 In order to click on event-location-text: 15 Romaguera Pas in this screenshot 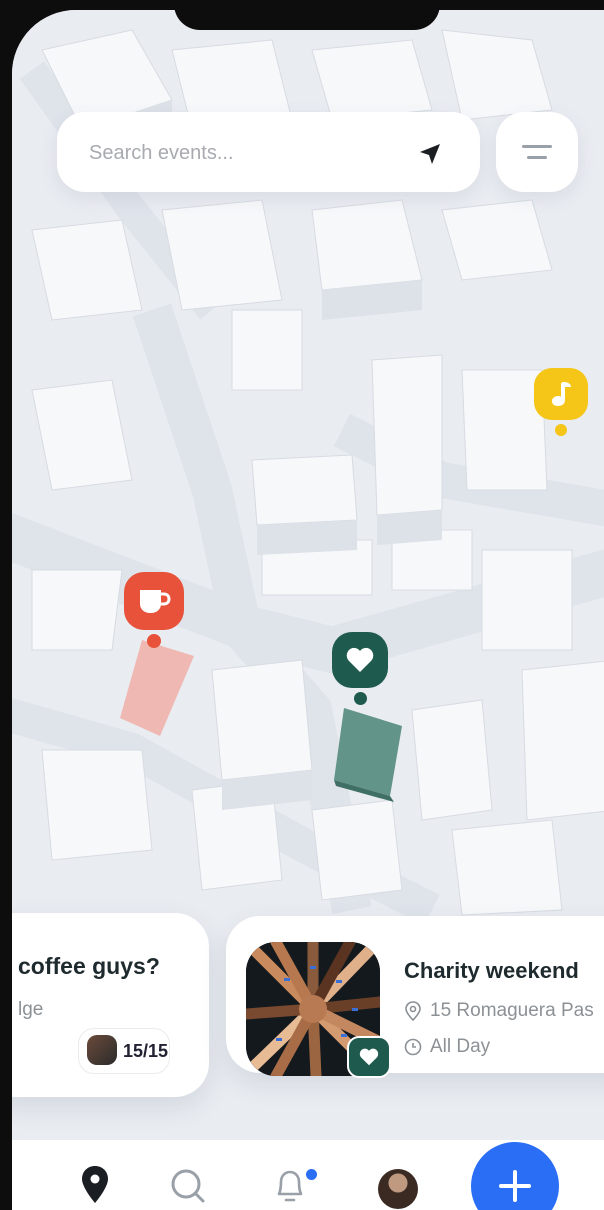, I will do `click(512, 1010)`.